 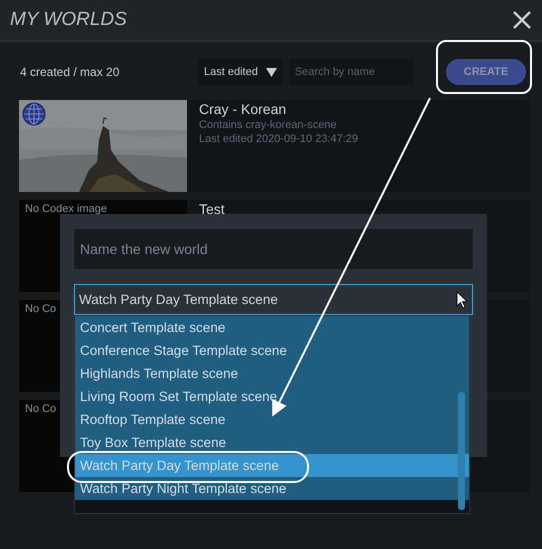 What do you see at coordinates (522, 20) in the screenshot?
I see `close-icon` at bounding box center [522, 20].